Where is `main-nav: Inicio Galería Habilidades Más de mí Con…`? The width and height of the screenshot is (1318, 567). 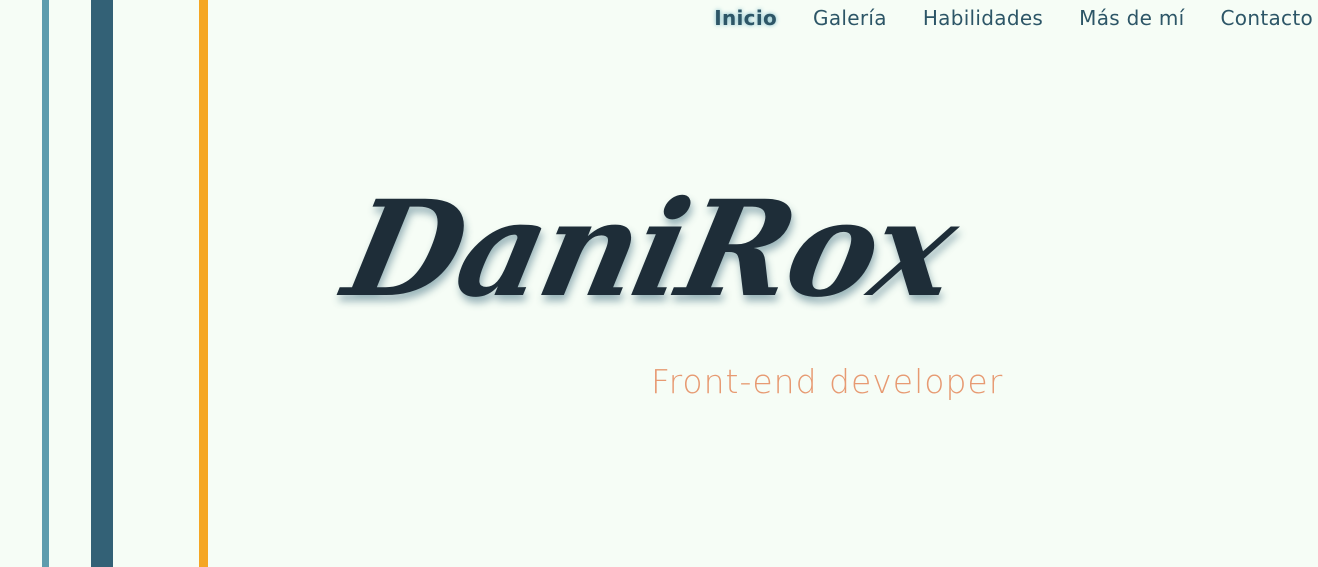
main-nav: Inicio Galería Habilidades Más de mí Con… is located at coordinates (995, 18).